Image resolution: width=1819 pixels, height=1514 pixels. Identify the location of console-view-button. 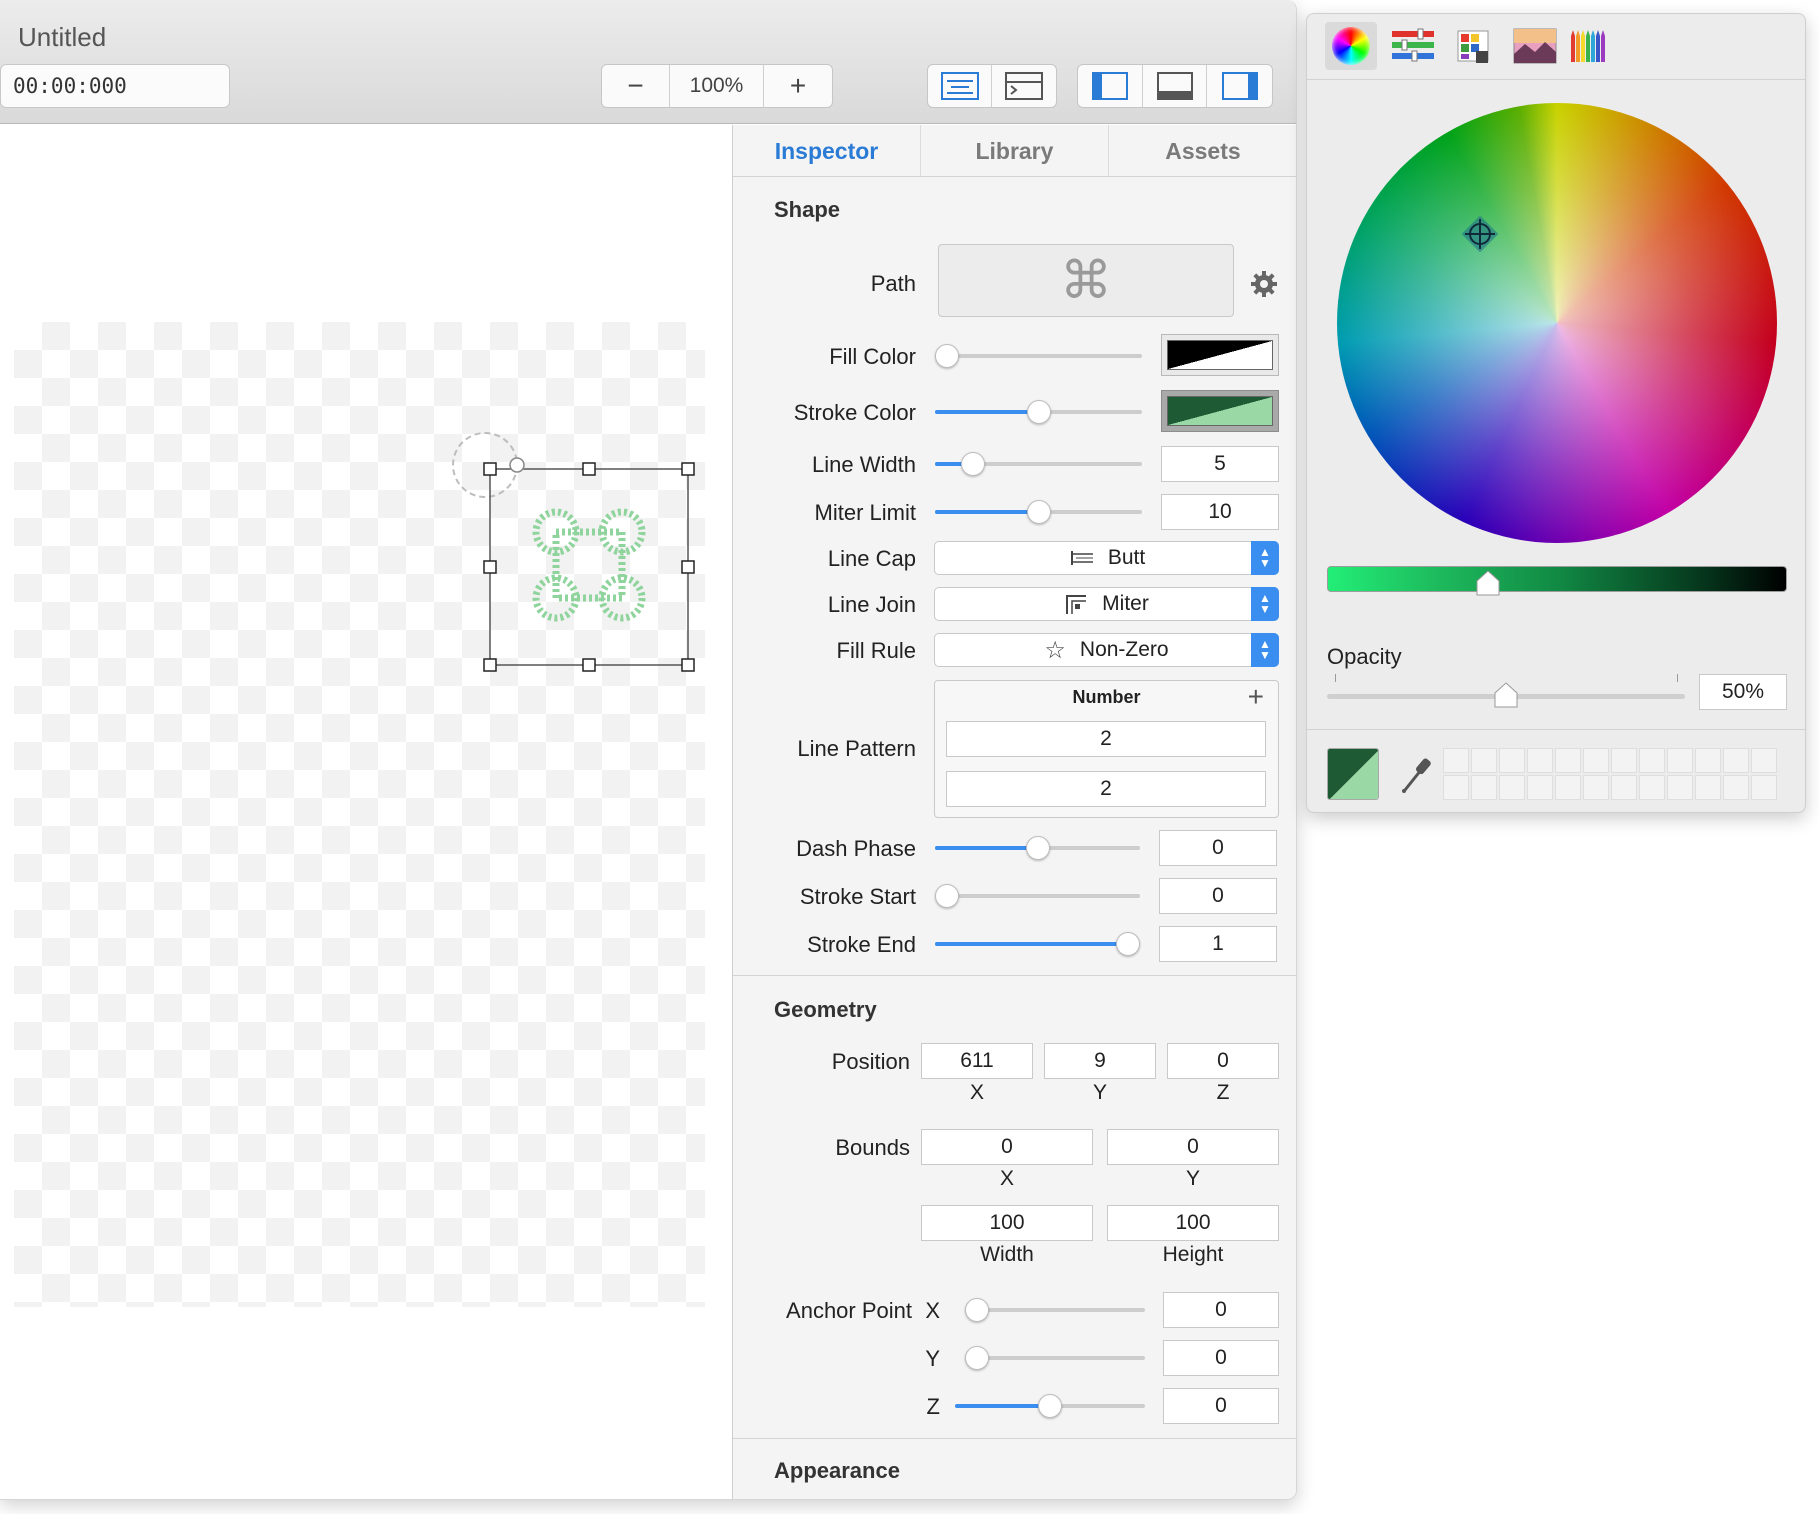
(1024, 86).